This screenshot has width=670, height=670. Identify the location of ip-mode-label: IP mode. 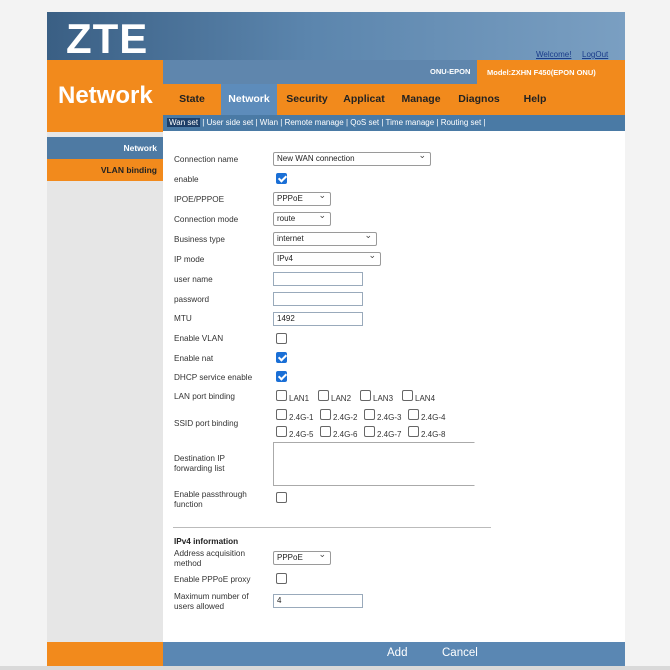
(189, 259).